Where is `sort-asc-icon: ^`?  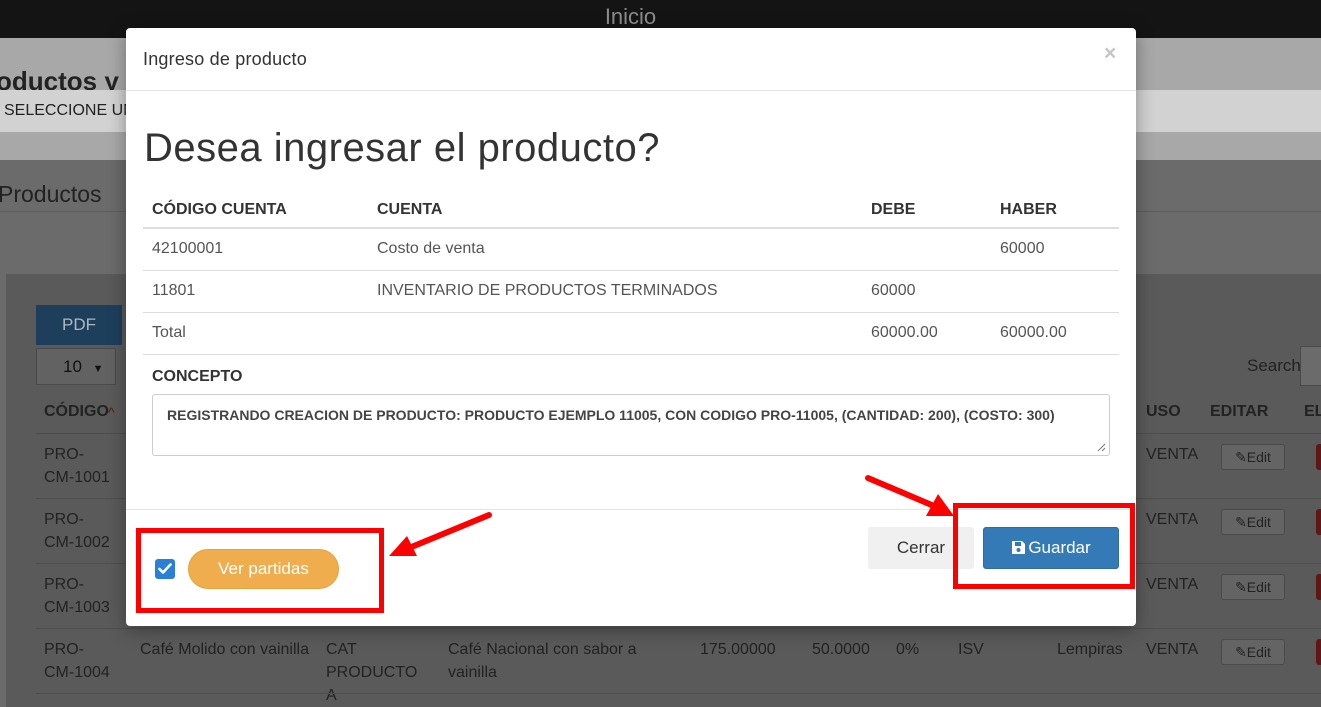
sort-asc-icon: ^ is located at coordinates (111, 412).